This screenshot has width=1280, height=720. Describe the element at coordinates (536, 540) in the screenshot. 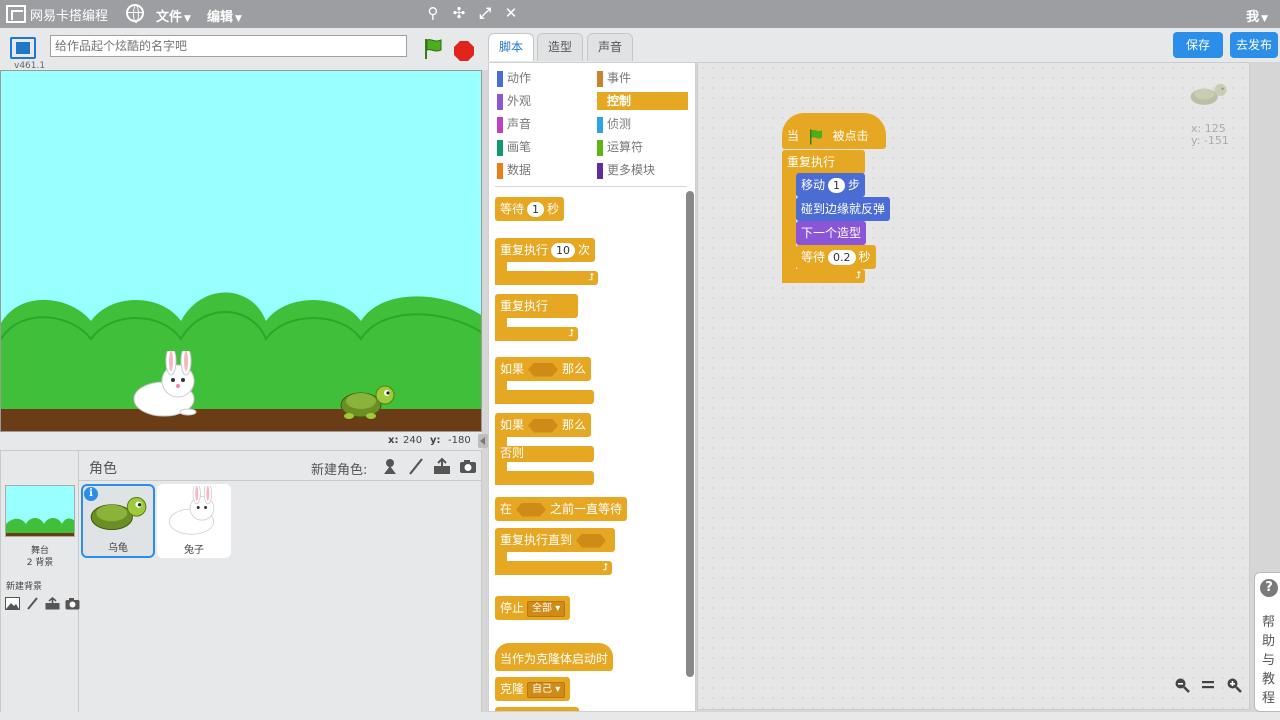

I see `block-text: 重复执行直到` at that location.